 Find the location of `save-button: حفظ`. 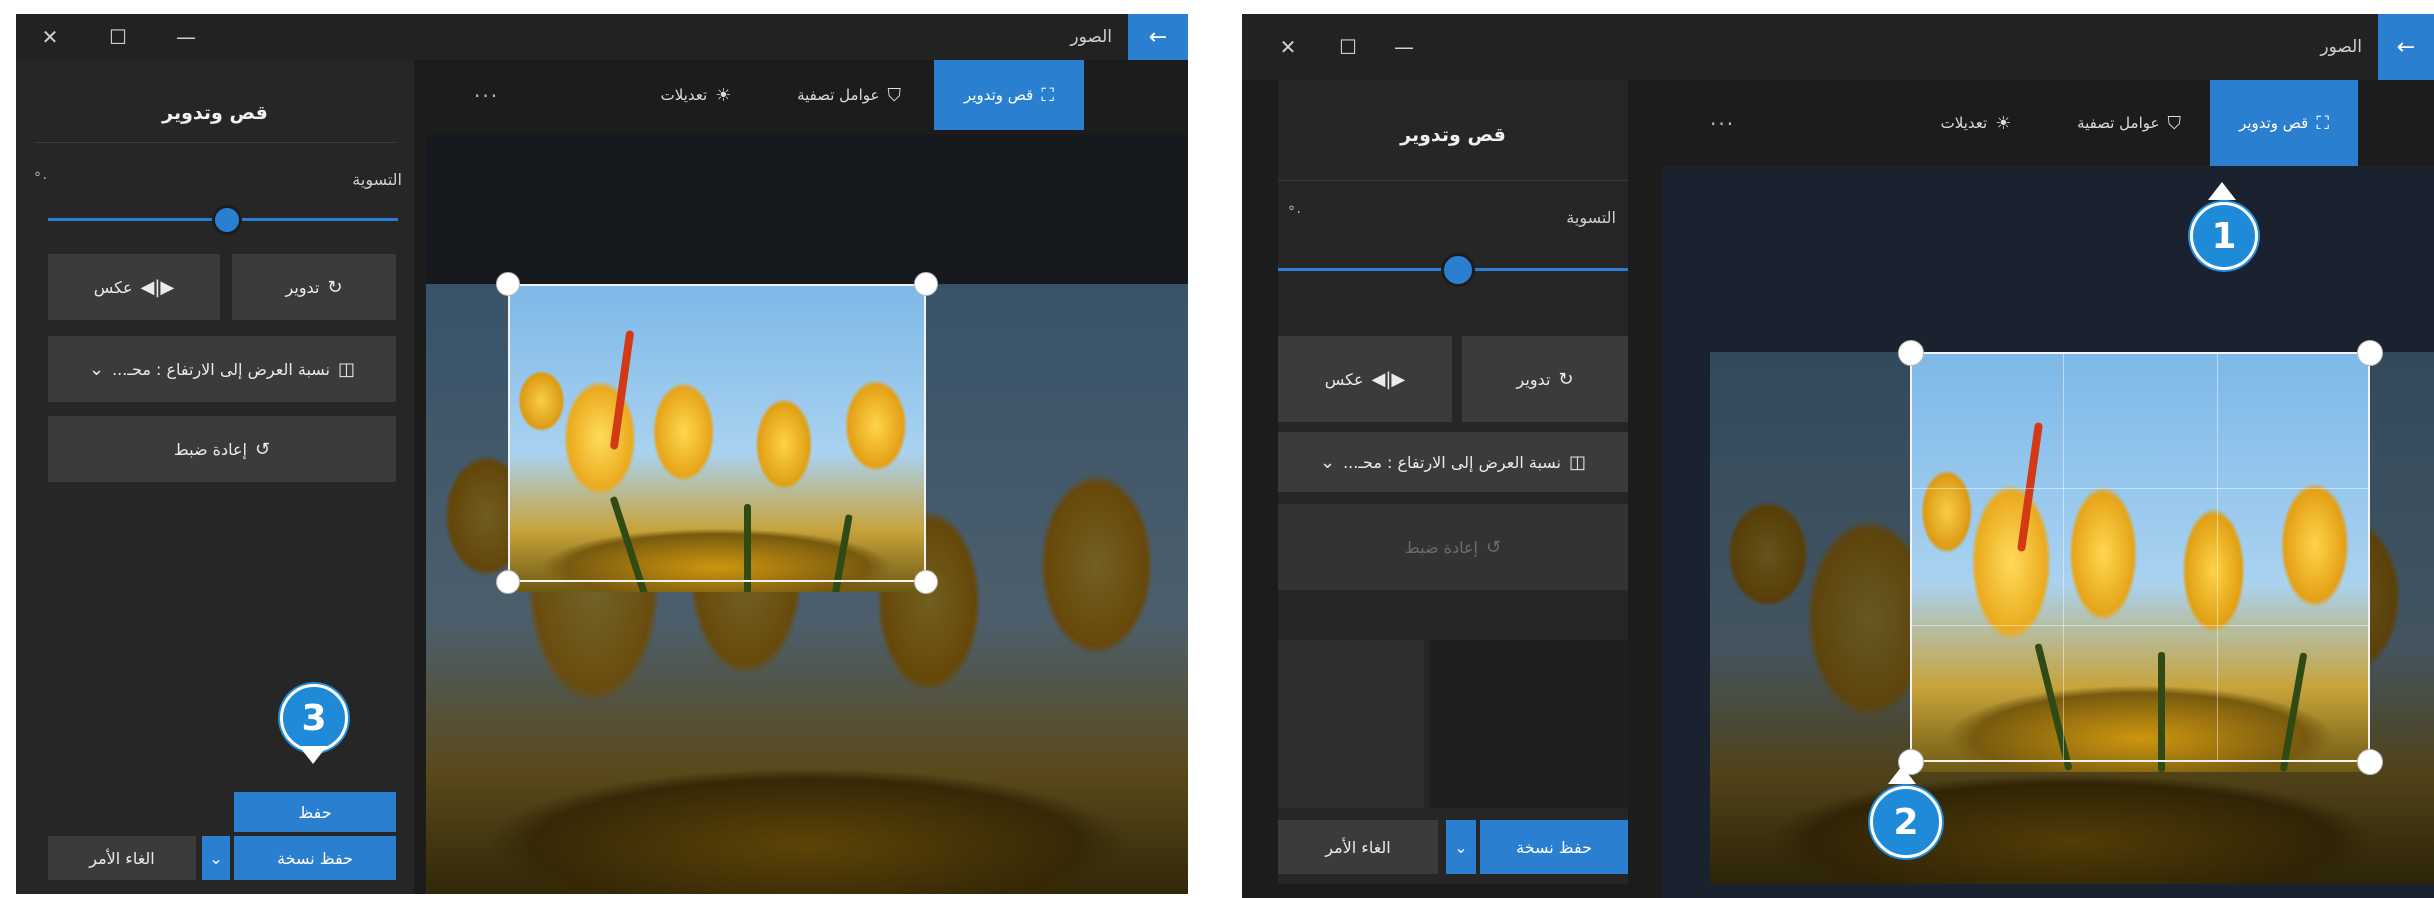

save-button: حفظ is located at coordinates (315, 812).